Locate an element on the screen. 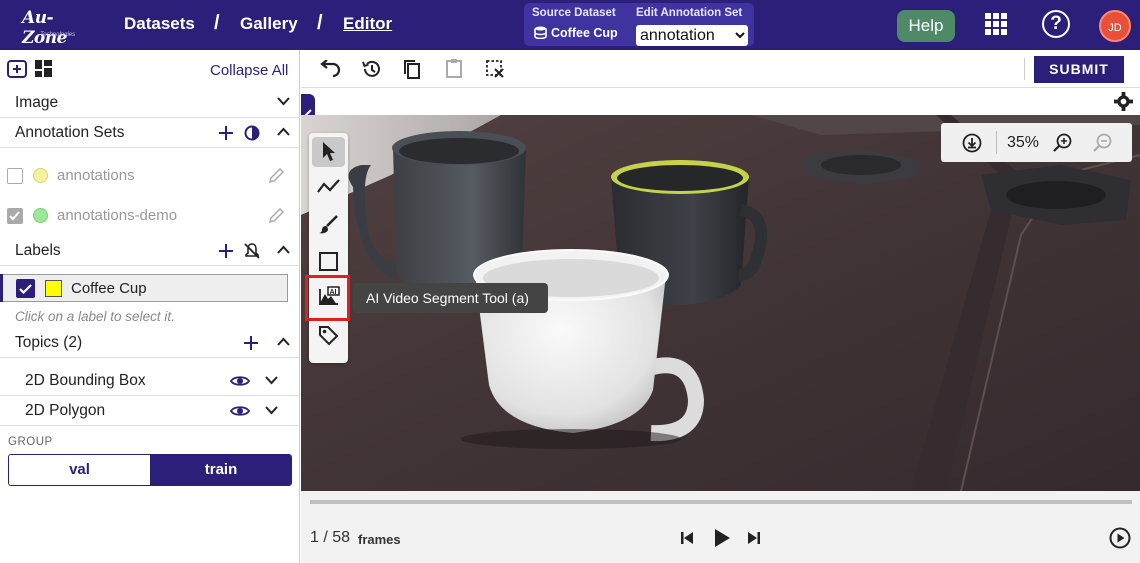 The image size is (1140, 563). brush-tool-icon is located at coordinates (328, 224).